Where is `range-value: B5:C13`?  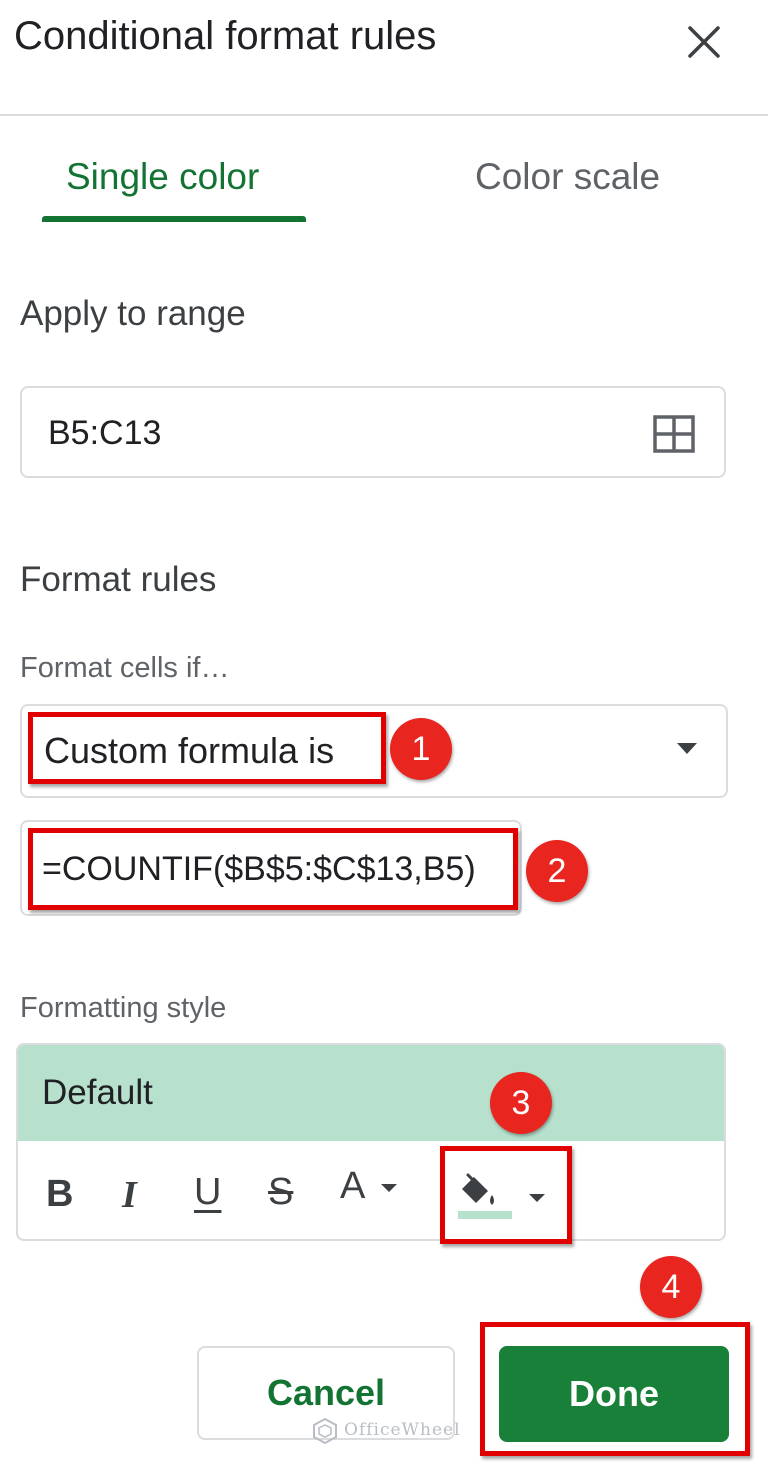
range-value: B5:C13 is located at coordinates (105, 433).